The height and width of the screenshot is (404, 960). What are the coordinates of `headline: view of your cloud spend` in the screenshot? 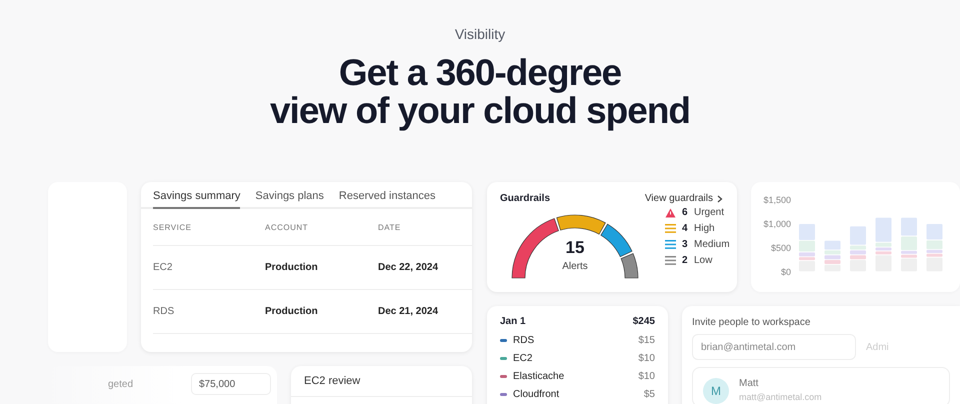 It's located at (480, 111).